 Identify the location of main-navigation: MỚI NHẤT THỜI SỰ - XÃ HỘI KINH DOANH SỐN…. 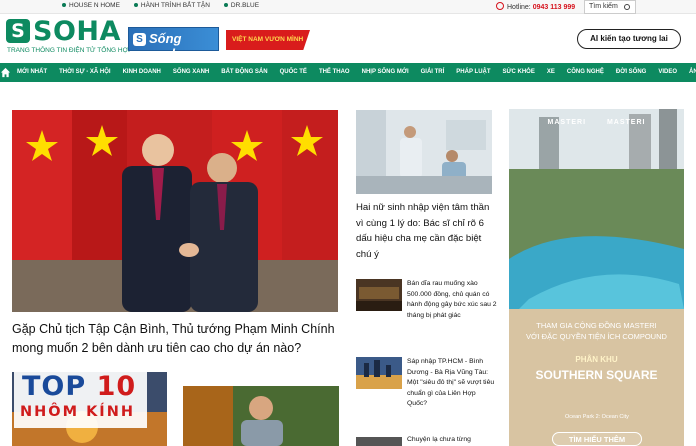
(348, 72).